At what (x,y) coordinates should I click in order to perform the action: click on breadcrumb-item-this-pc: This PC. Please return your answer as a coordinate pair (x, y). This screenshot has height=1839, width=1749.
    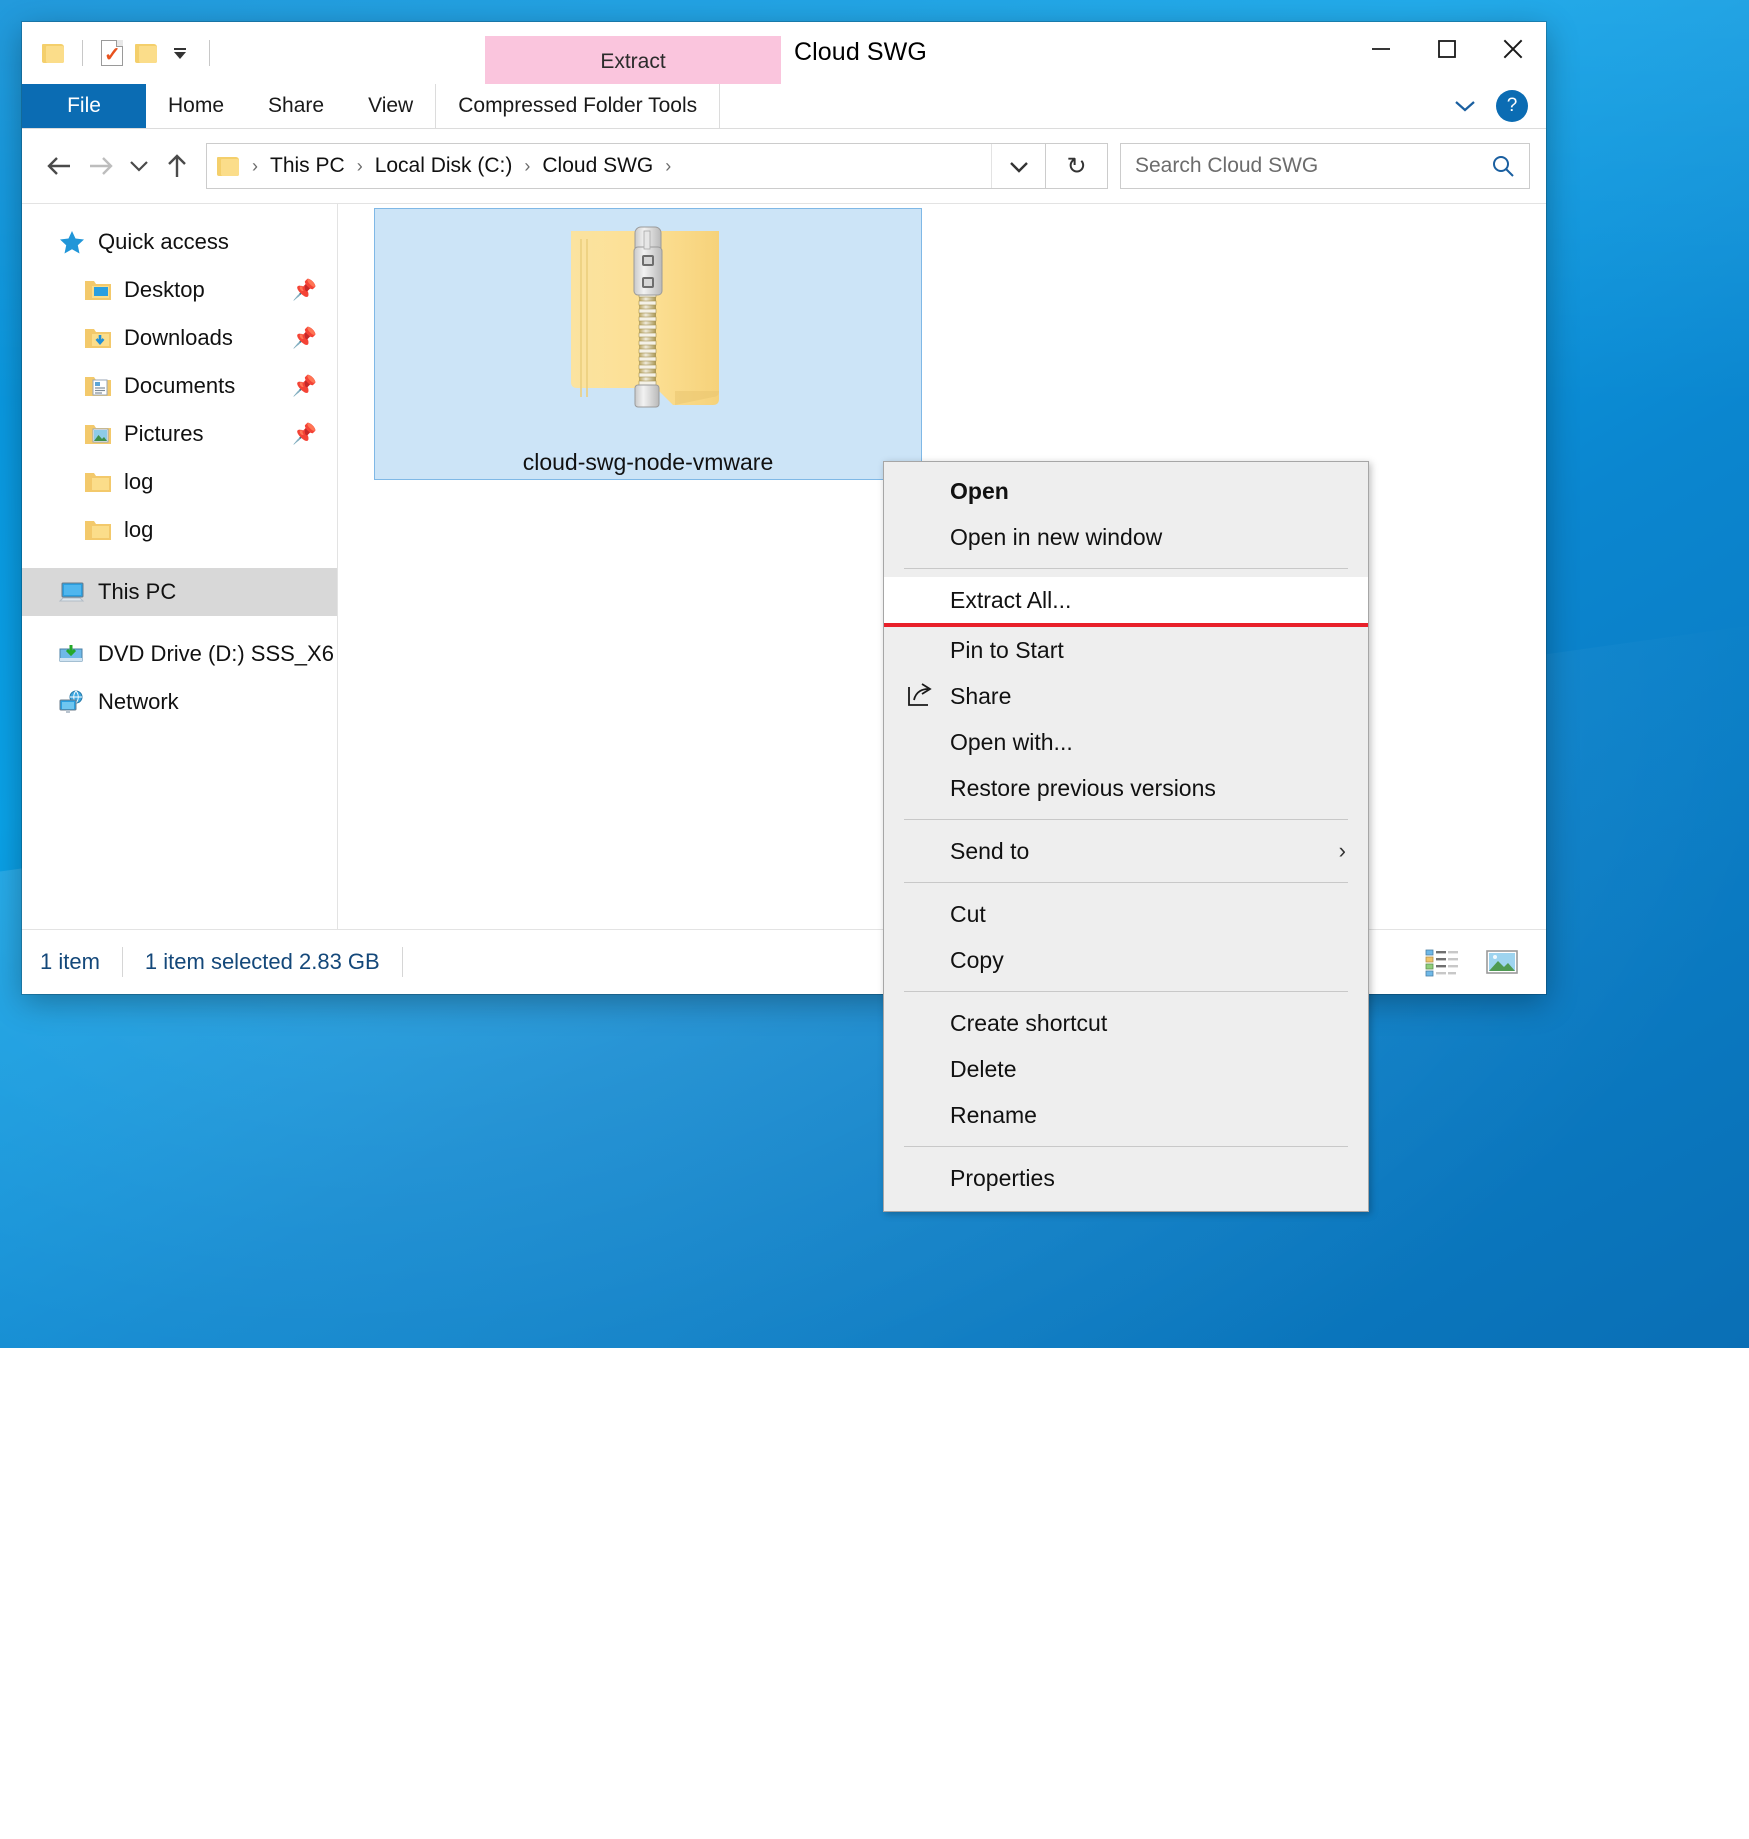
    Looking at the image, I should click on (307, 166).